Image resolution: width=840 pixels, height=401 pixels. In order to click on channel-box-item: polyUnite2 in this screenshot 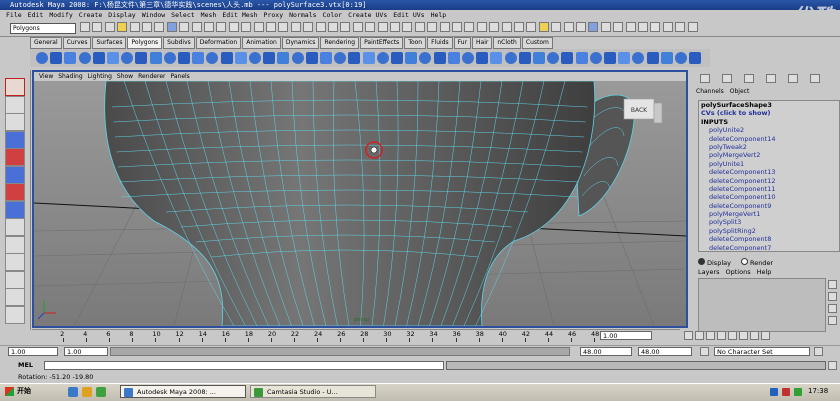, I will do `click(769, 130)`.